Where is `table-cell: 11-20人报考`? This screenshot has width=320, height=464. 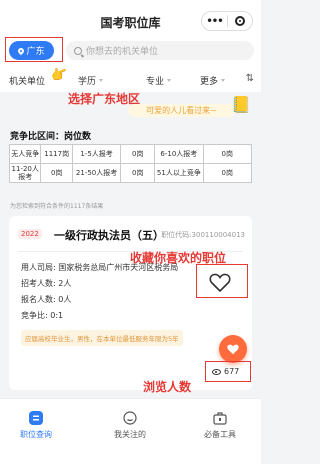 table-cell: 11-20人报考 is located at coordinates (25, 173).